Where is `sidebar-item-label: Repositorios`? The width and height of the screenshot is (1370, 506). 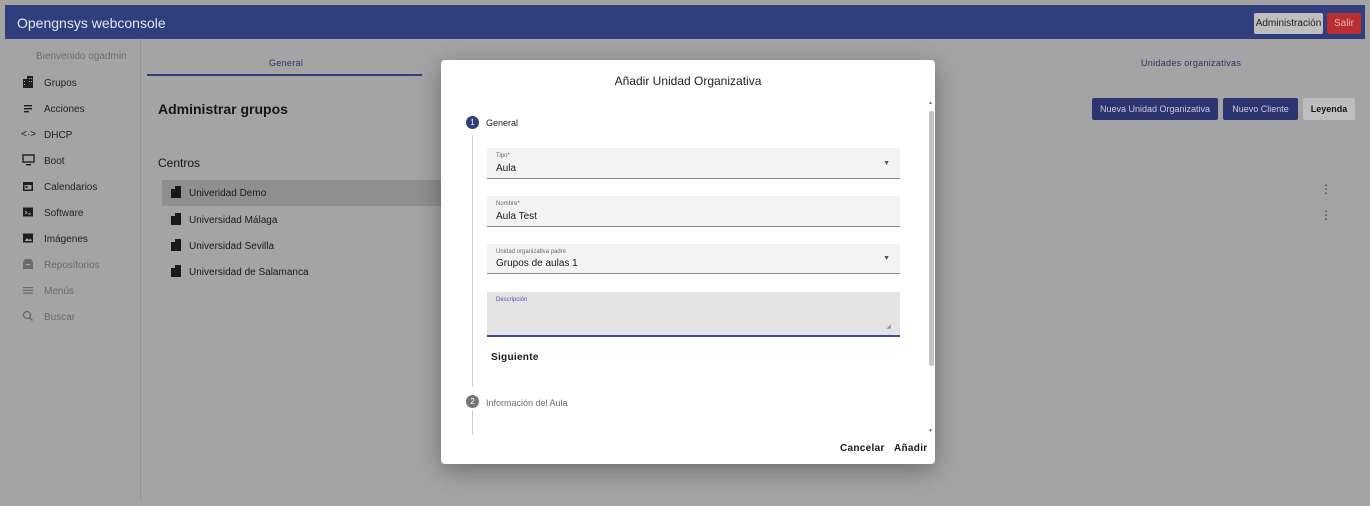
sidebar-item-label: Repositorios is located at coordinates (72, 265).